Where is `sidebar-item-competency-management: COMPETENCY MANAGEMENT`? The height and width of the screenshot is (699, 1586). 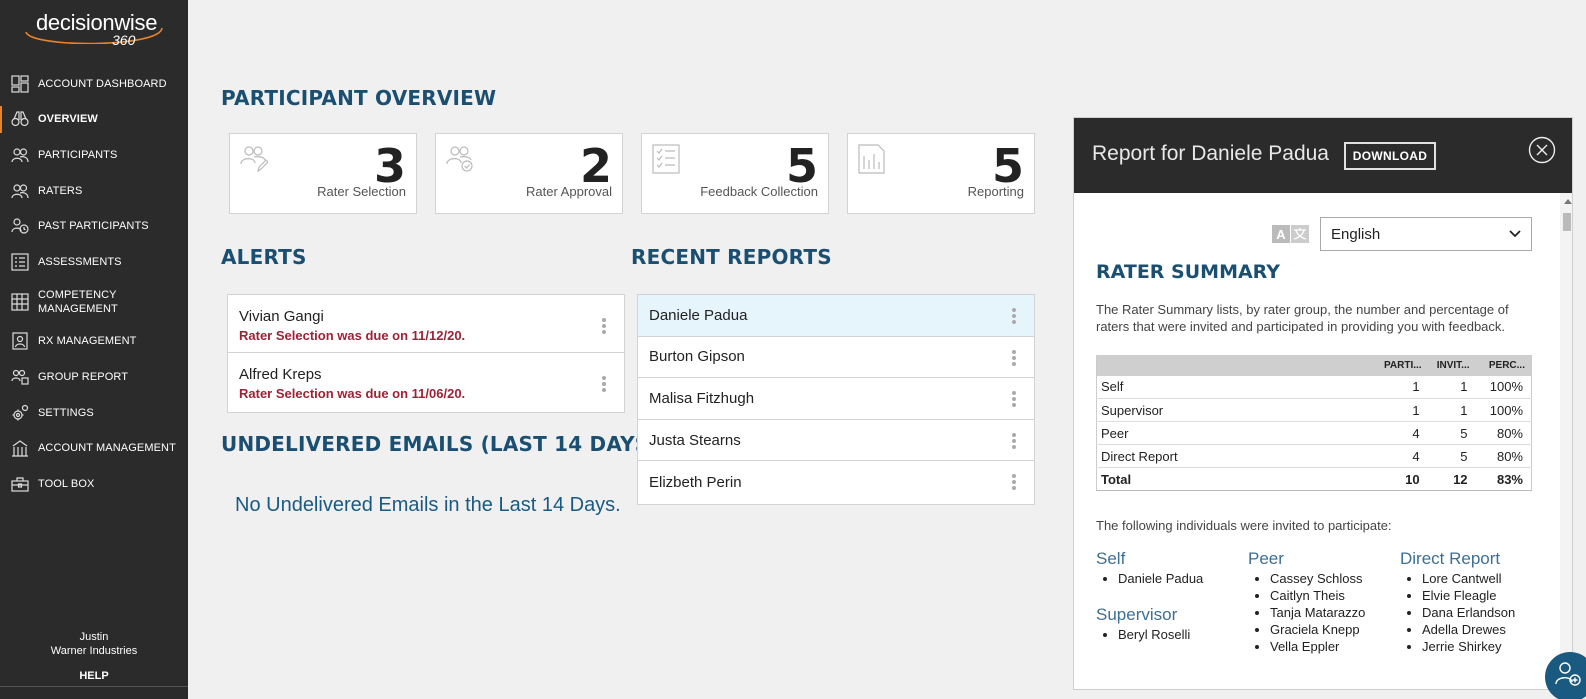 sidebar-item-competency-management: COMPETENCY MANAGEMENT is located at coordinates (94, 302).